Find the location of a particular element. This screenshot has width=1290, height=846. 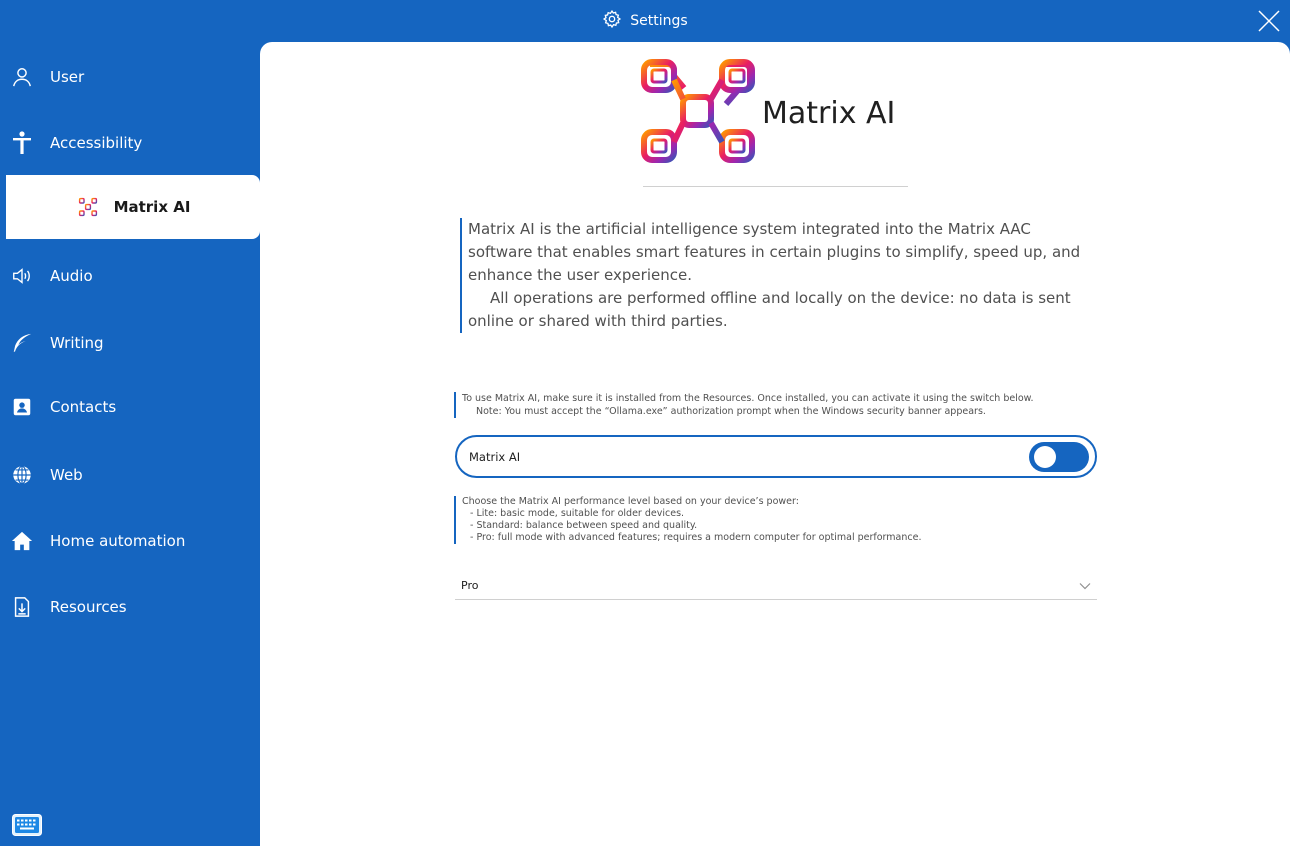

sidebar-item-label: Writing is located at coordinates (77, 343).